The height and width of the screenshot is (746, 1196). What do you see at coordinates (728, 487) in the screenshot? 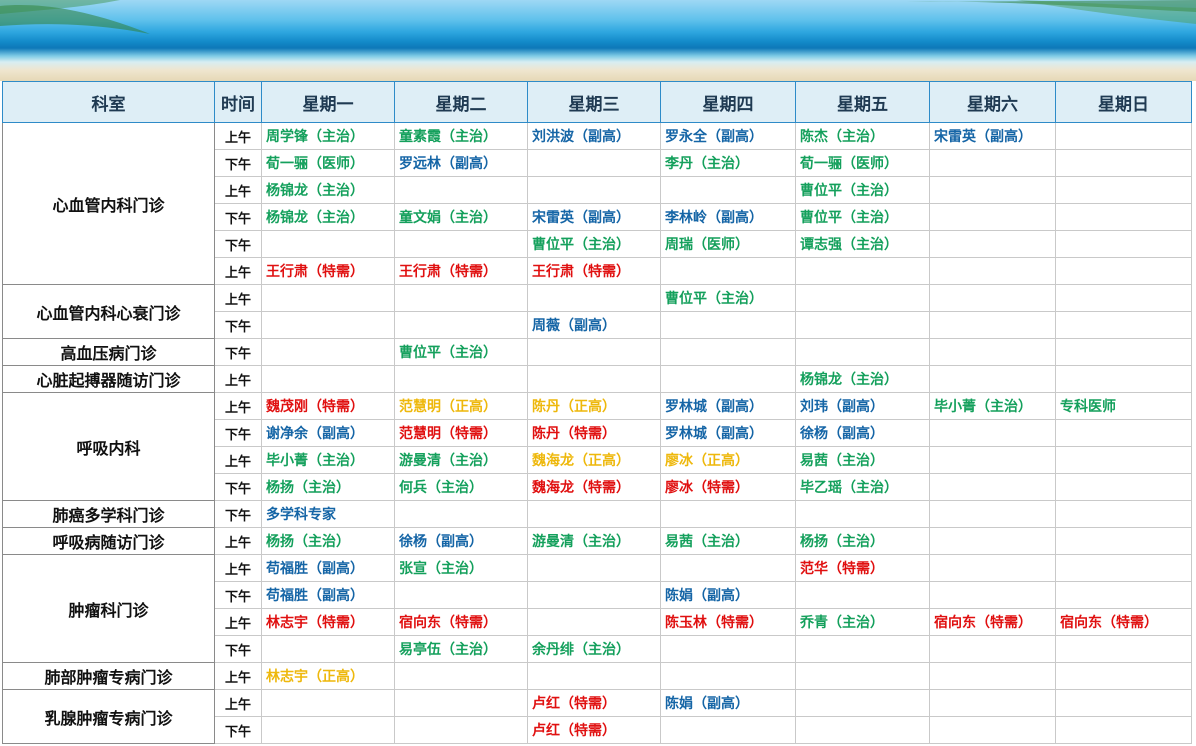
I see `schedule-cell: 廖冰（特需）` at bounding box center [728, 487].